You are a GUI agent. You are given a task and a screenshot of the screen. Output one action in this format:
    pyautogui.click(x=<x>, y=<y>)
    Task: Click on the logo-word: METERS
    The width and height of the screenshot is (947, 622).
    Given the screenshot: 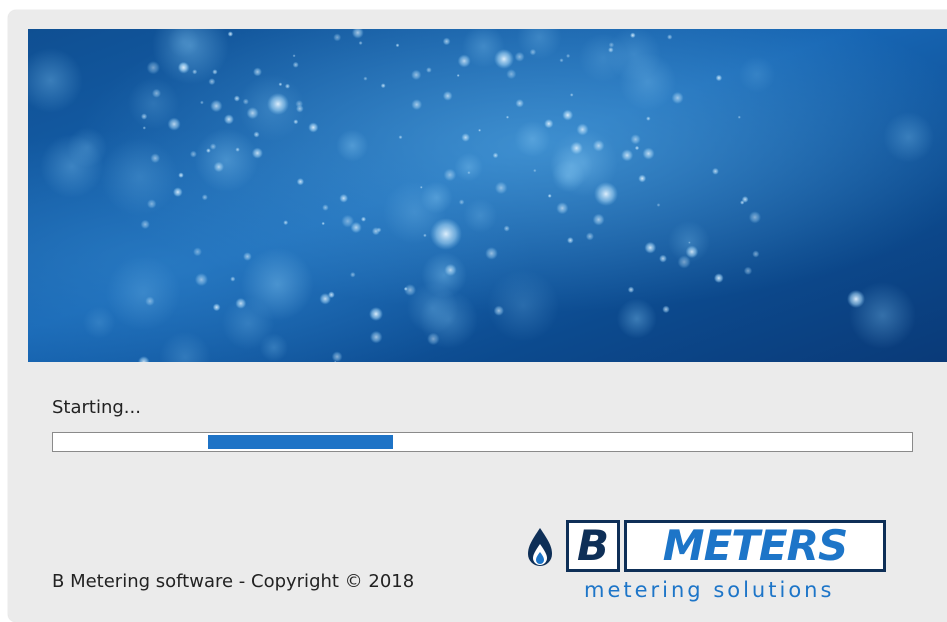 What is the action you would take?
    pyautogui.click(x=755, y=545)
    